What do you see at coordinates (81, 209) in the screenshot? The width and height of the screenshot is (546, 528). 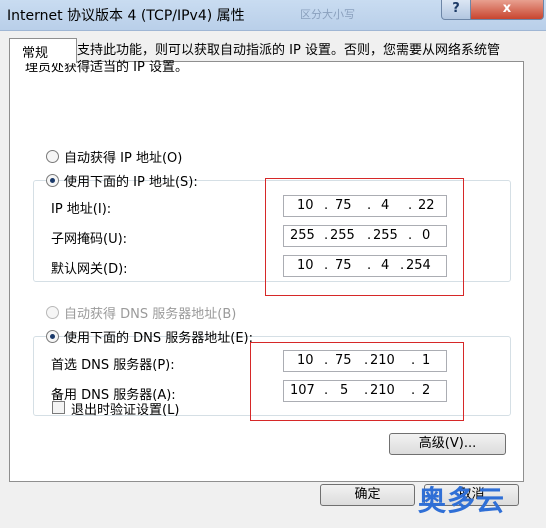 I see `ip-address-label: IP 地址(I):` at bounding box center [81, 209].